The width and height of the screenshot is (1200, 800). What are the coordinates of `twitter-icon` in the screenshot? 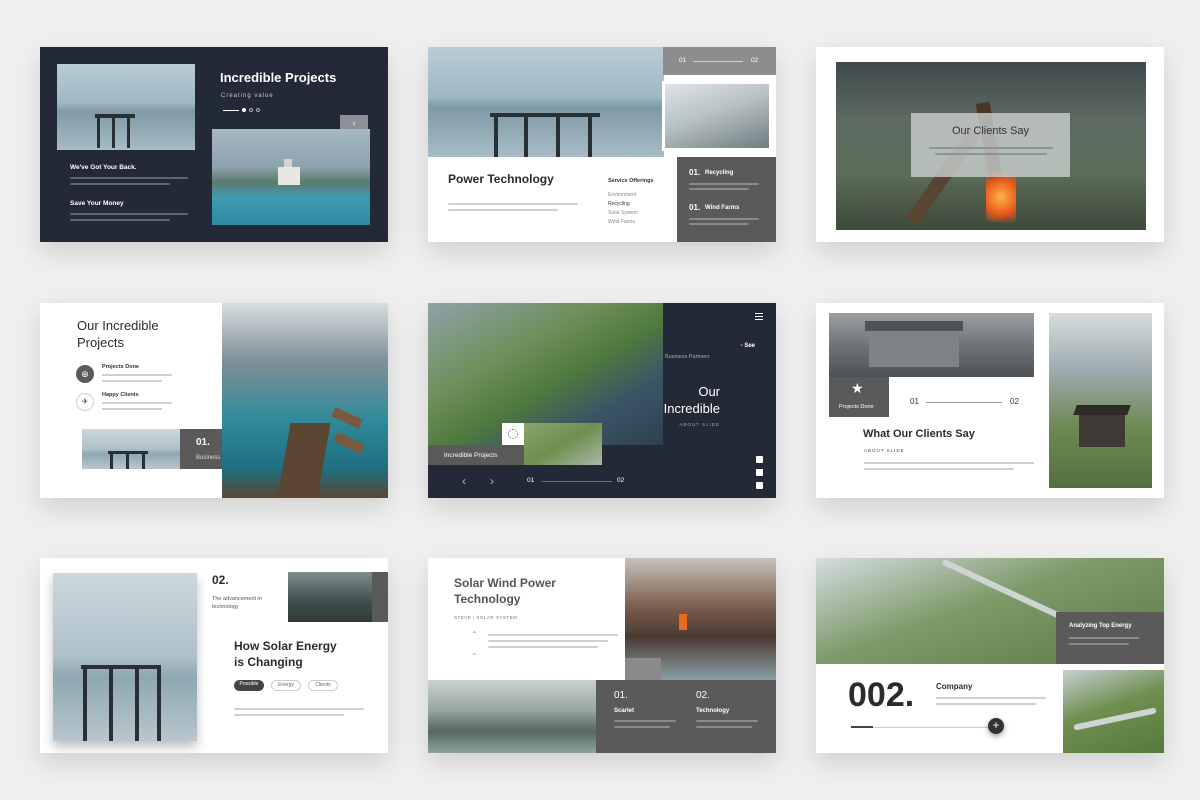 It's located at (759, 459).